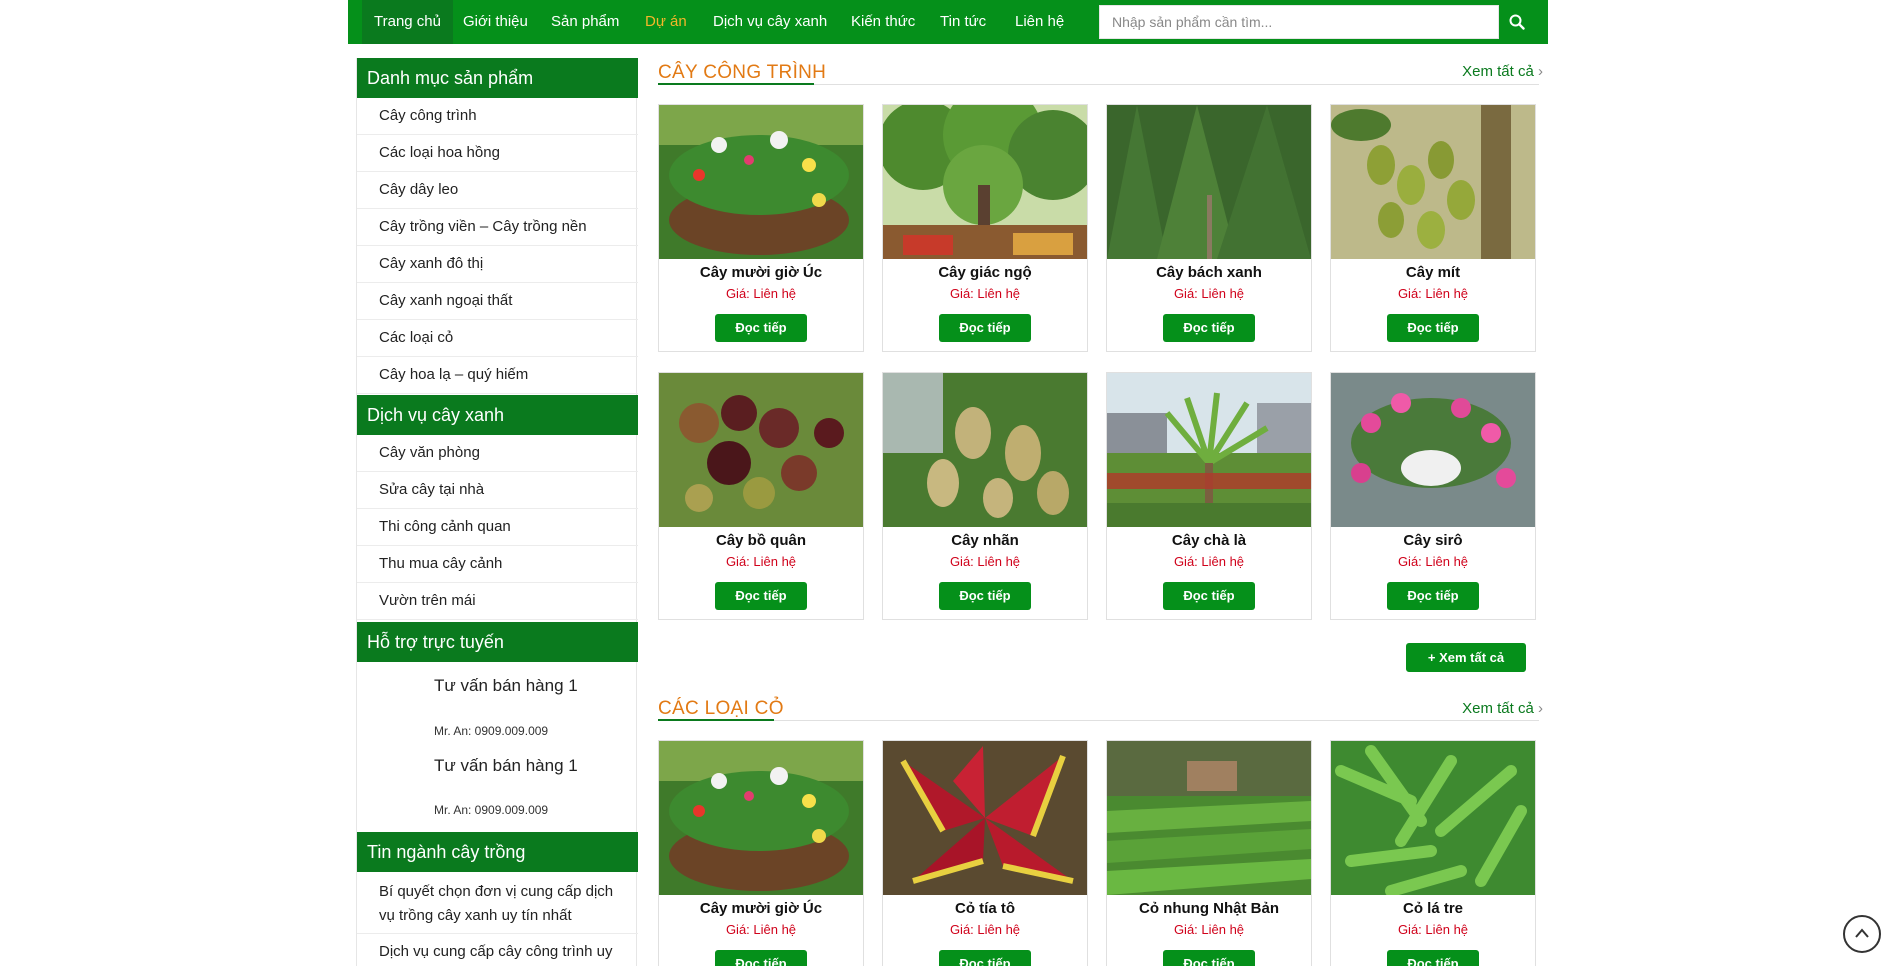 The width and height of the screenshot is (1896, 966). What do you see at coordinates (666, 22) in the screenshot?
I see `nav-projects: Dự án` at bounding box center [666, 22].